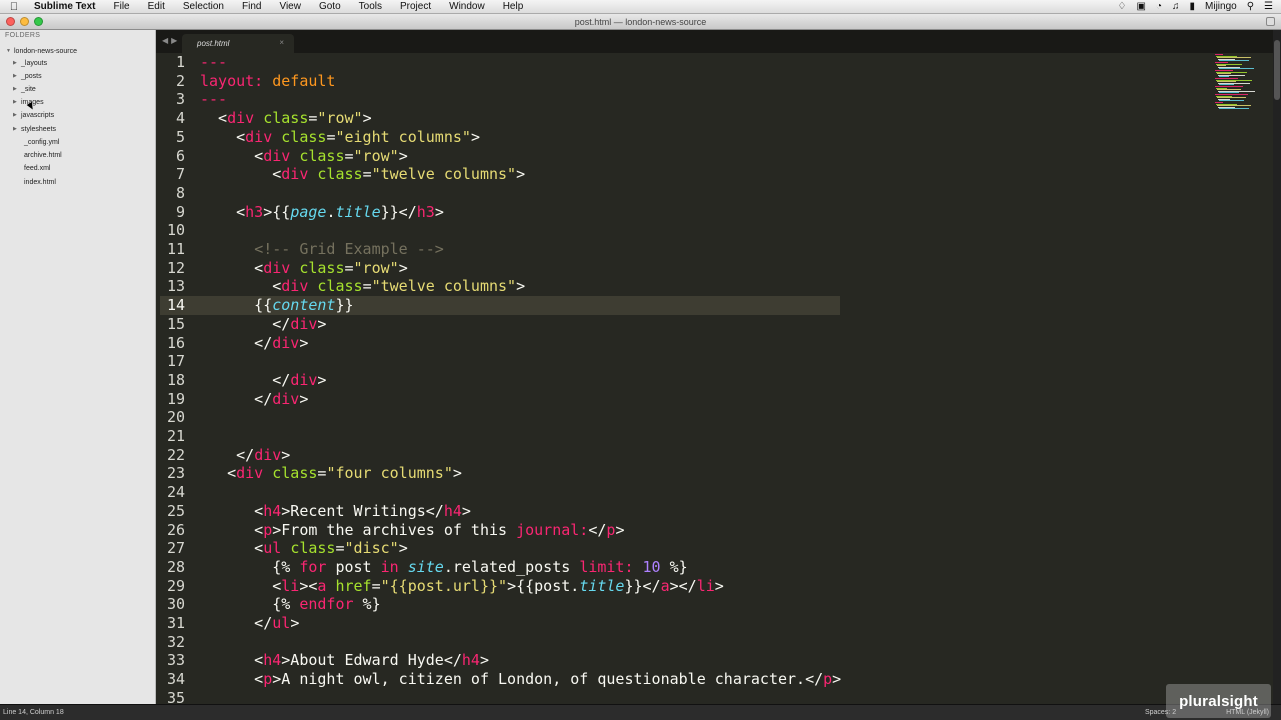  I want to click on expanded-triangle-icon: ▼, so click(8, 51).